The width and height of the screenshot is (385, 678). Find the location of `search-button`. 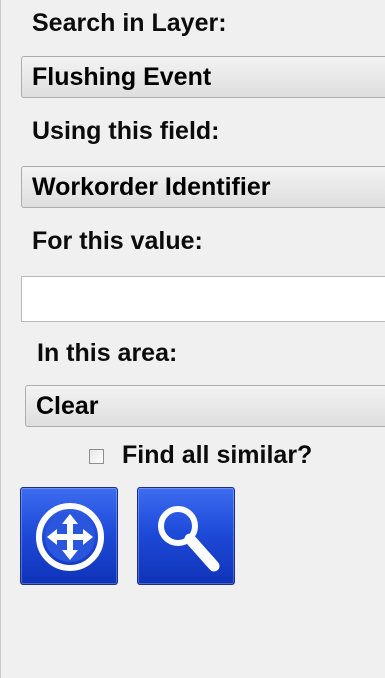

search-button is located at coordinates (186, 536).